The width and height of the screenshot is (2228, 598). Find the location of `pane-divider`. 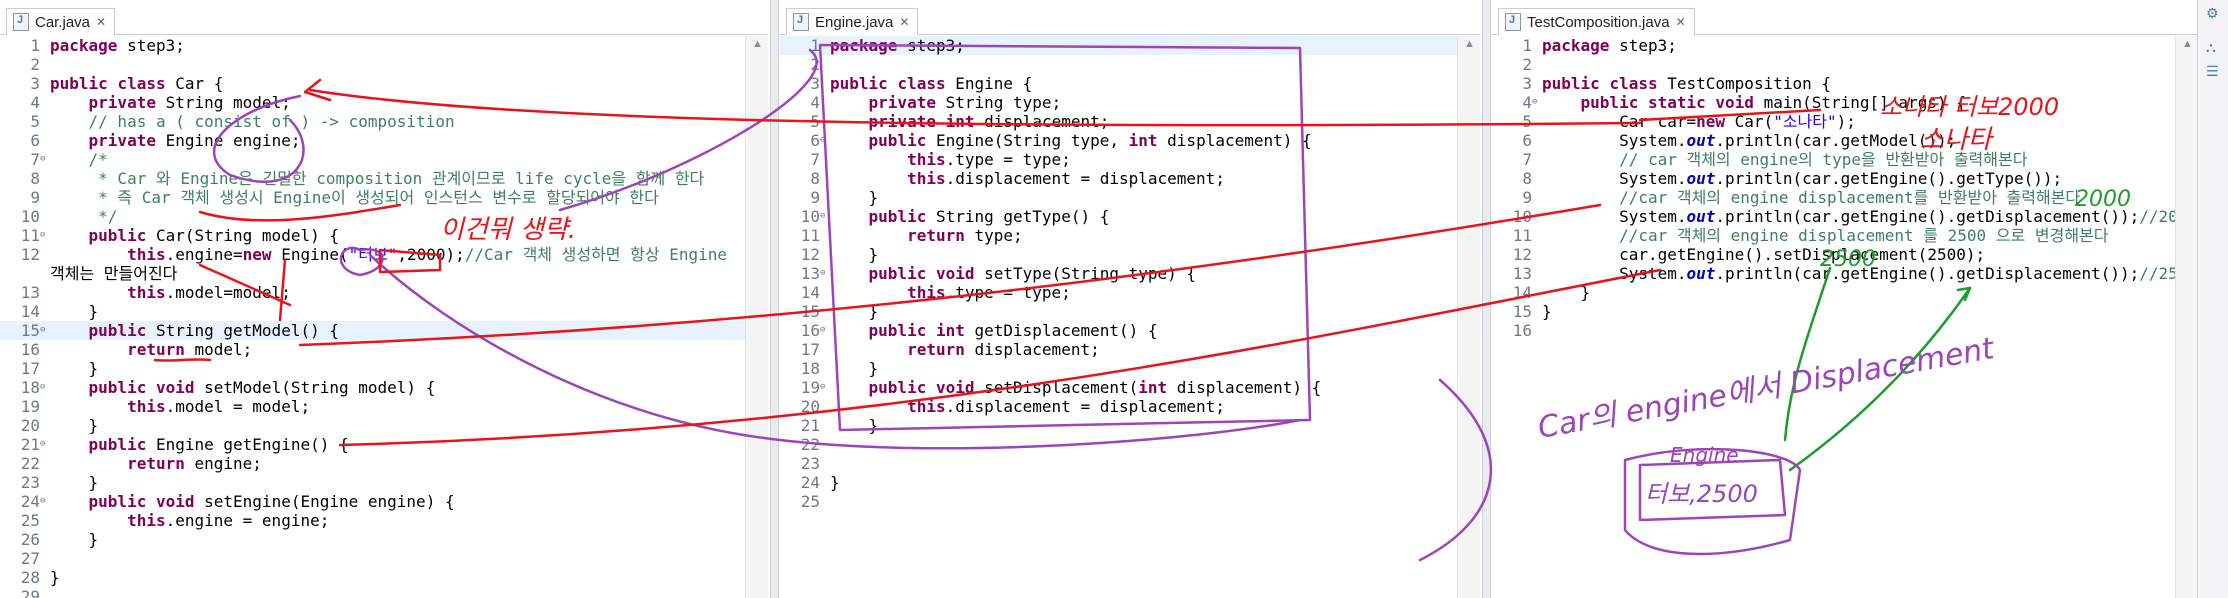

pane-divider is located at coordinates (1486, 299).